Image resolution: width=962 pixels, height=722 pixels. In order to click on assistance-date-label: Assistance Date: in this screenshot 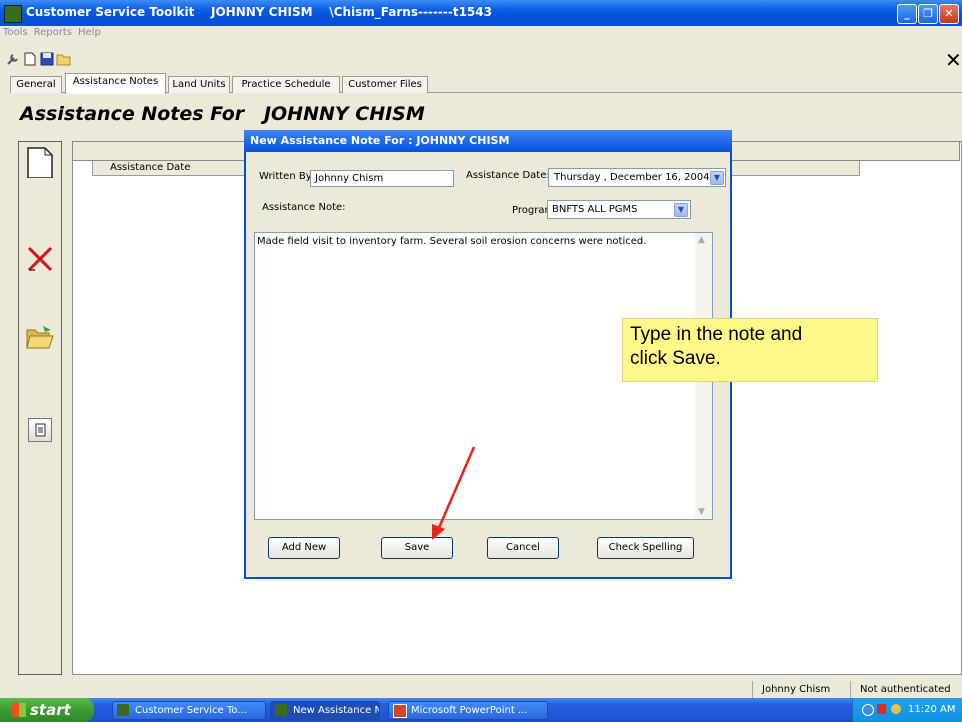, I will do `click(508, 175)`.